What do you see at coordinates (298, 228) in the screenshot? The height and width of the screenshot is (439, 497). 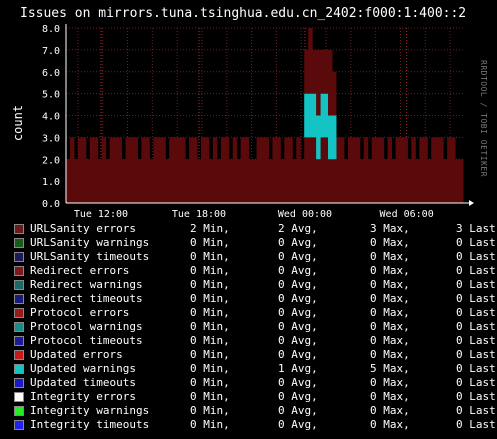 I see `legend-avg: 2 Avg,` at bounding box center [298, 228].